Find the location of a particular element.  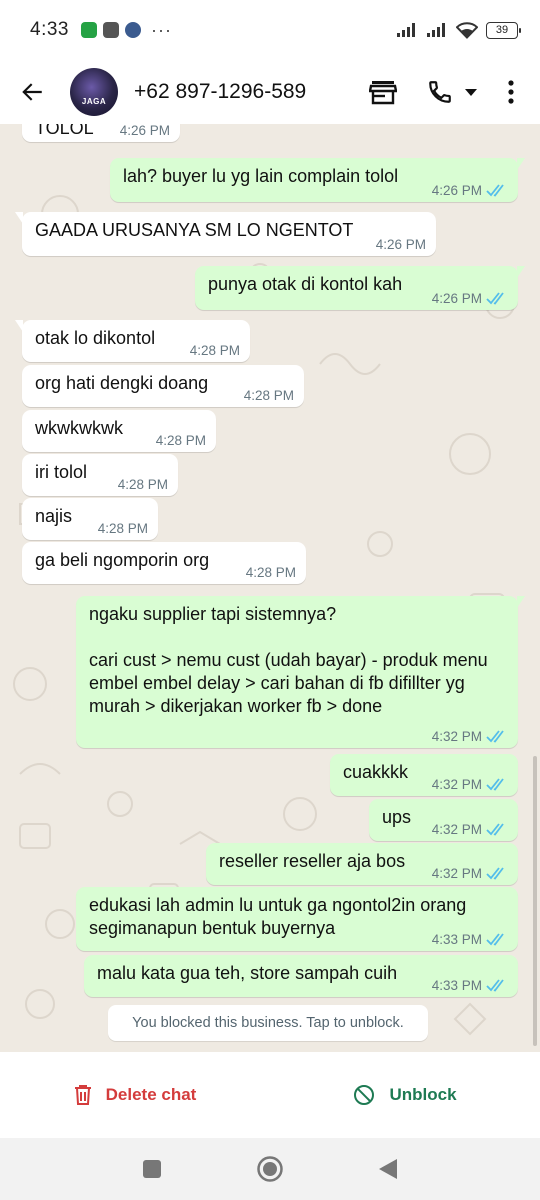

notification-icons: ··· is located at coordinates (126, 30).